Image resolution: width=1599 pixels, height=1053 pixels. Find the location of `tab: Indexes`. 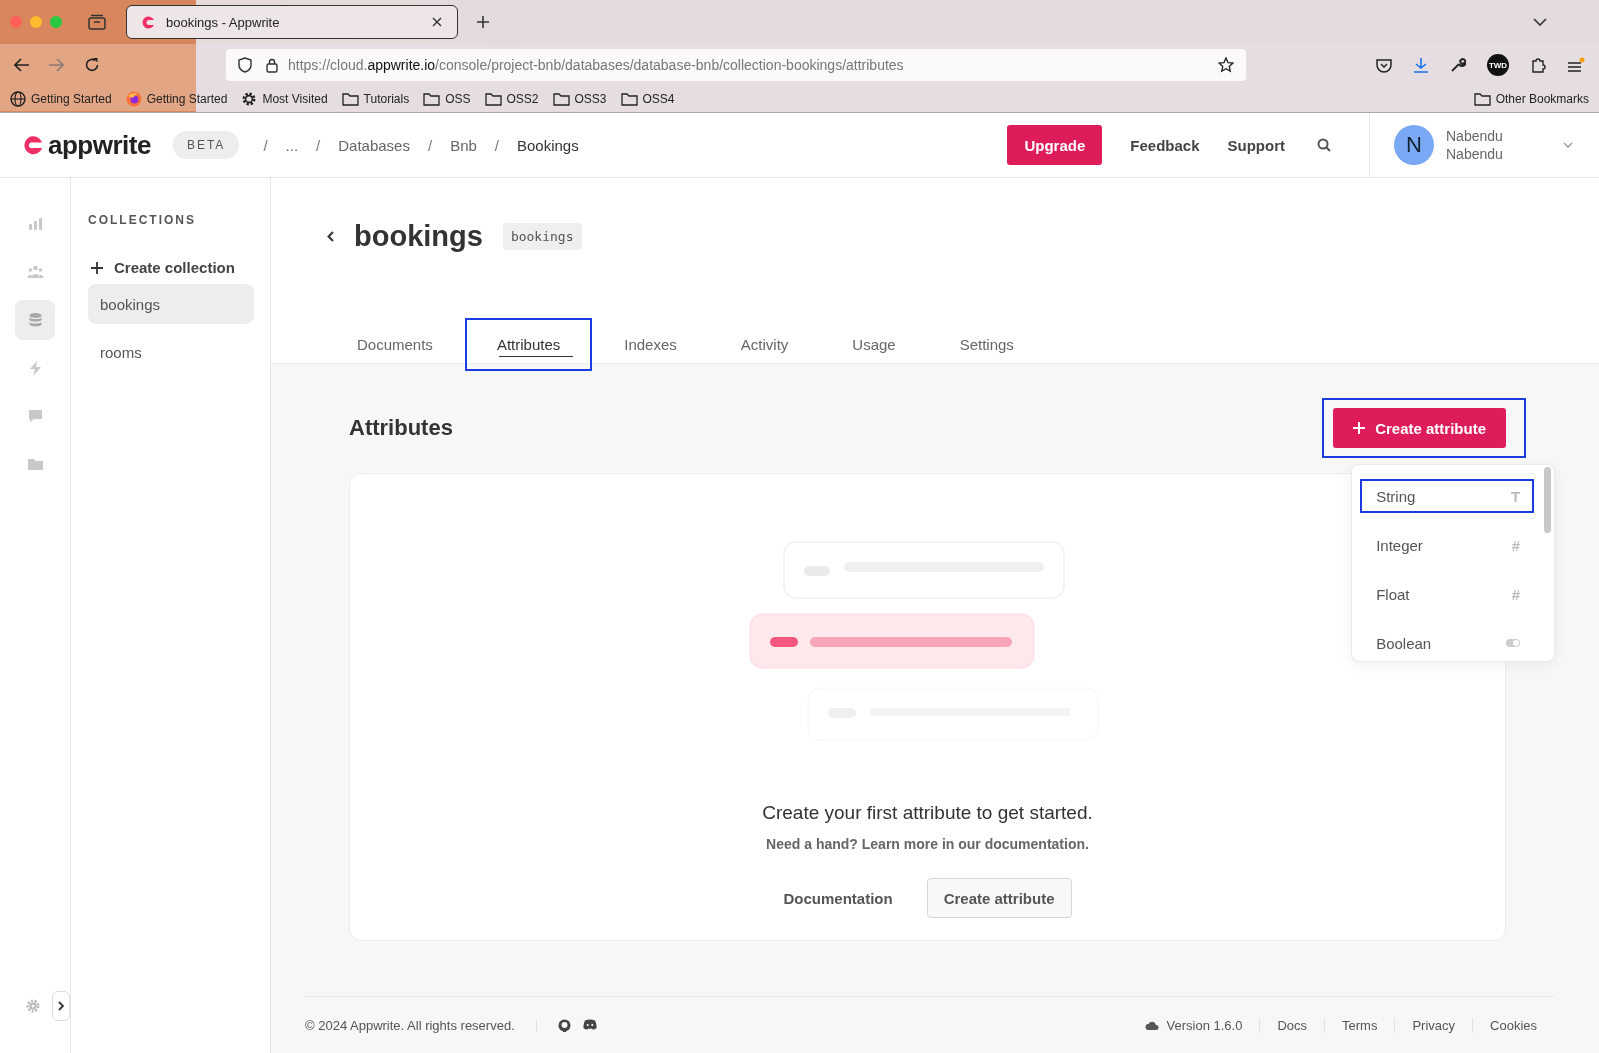

tab: Indexes is located at coordinates (650, 344).